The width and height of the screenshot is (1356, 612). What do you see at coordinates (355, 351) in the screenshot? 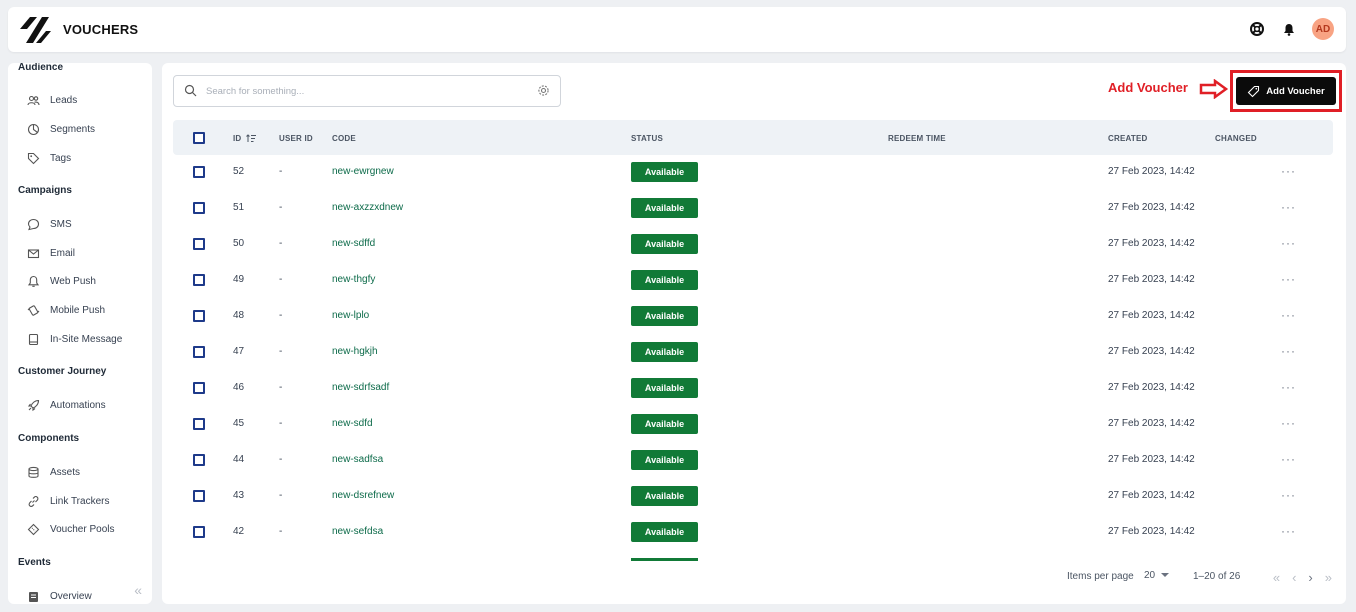
I see `cell-code: new-hgkjh` at bounding box center [355, 351].